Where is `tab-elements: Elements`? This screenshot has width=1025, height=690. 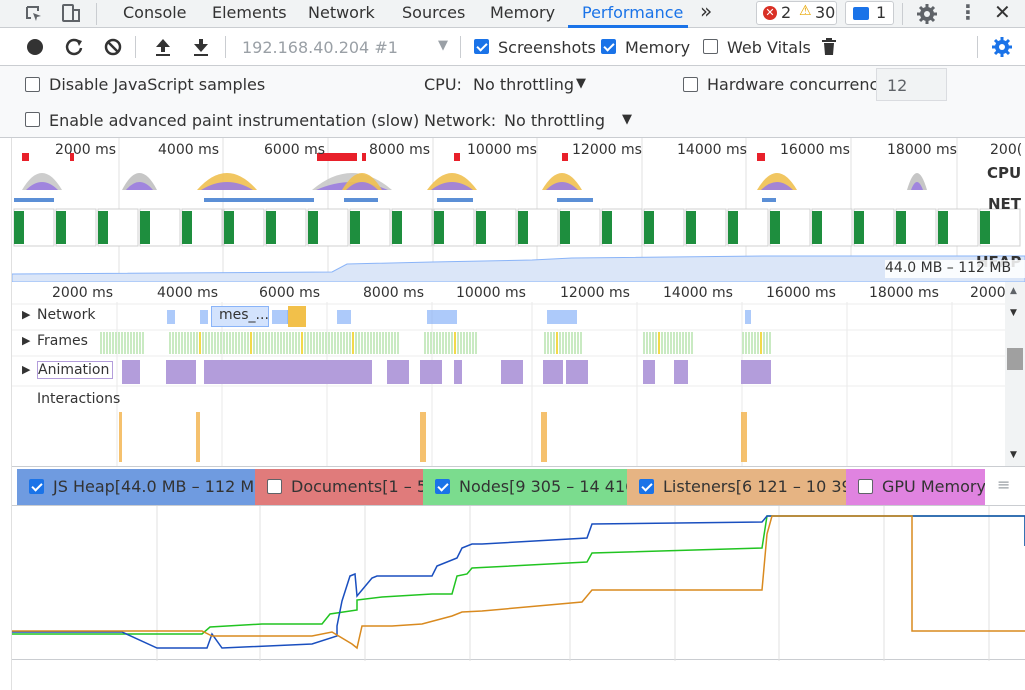
tab-elements: Elements is located at coordinates (249, 15).